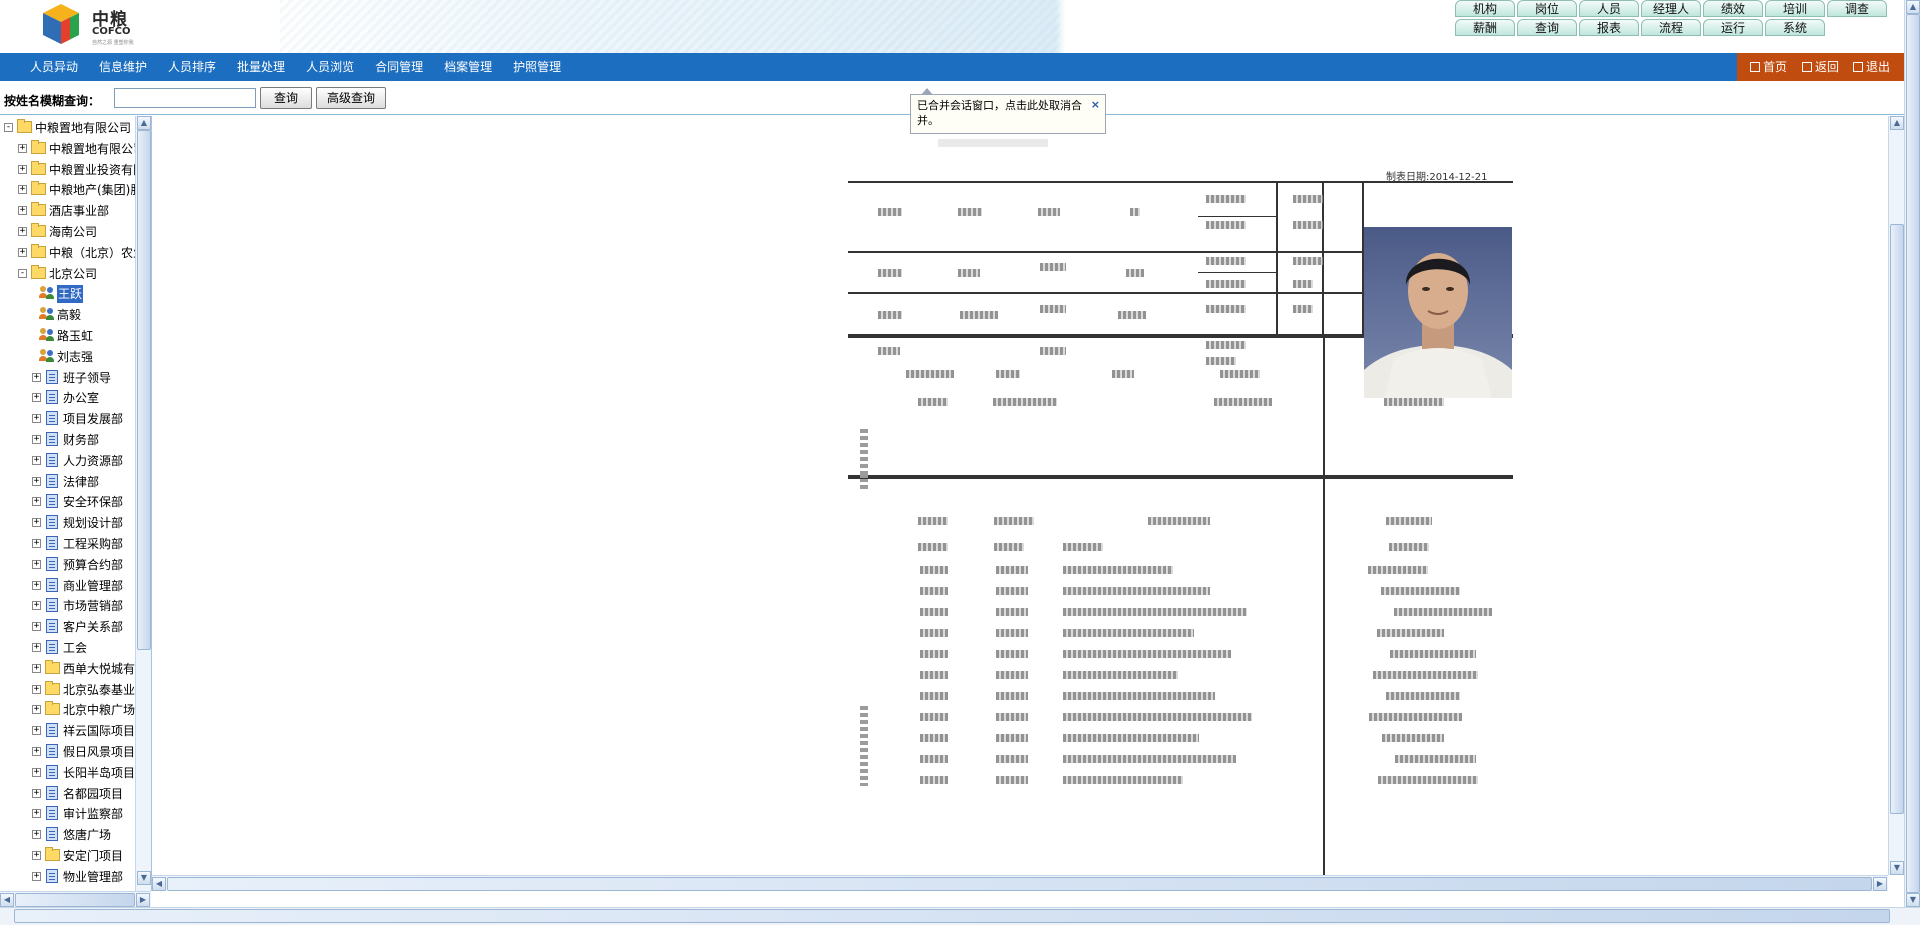  I want to click on tree-node: + 悠唐广场, so click(67, 835).